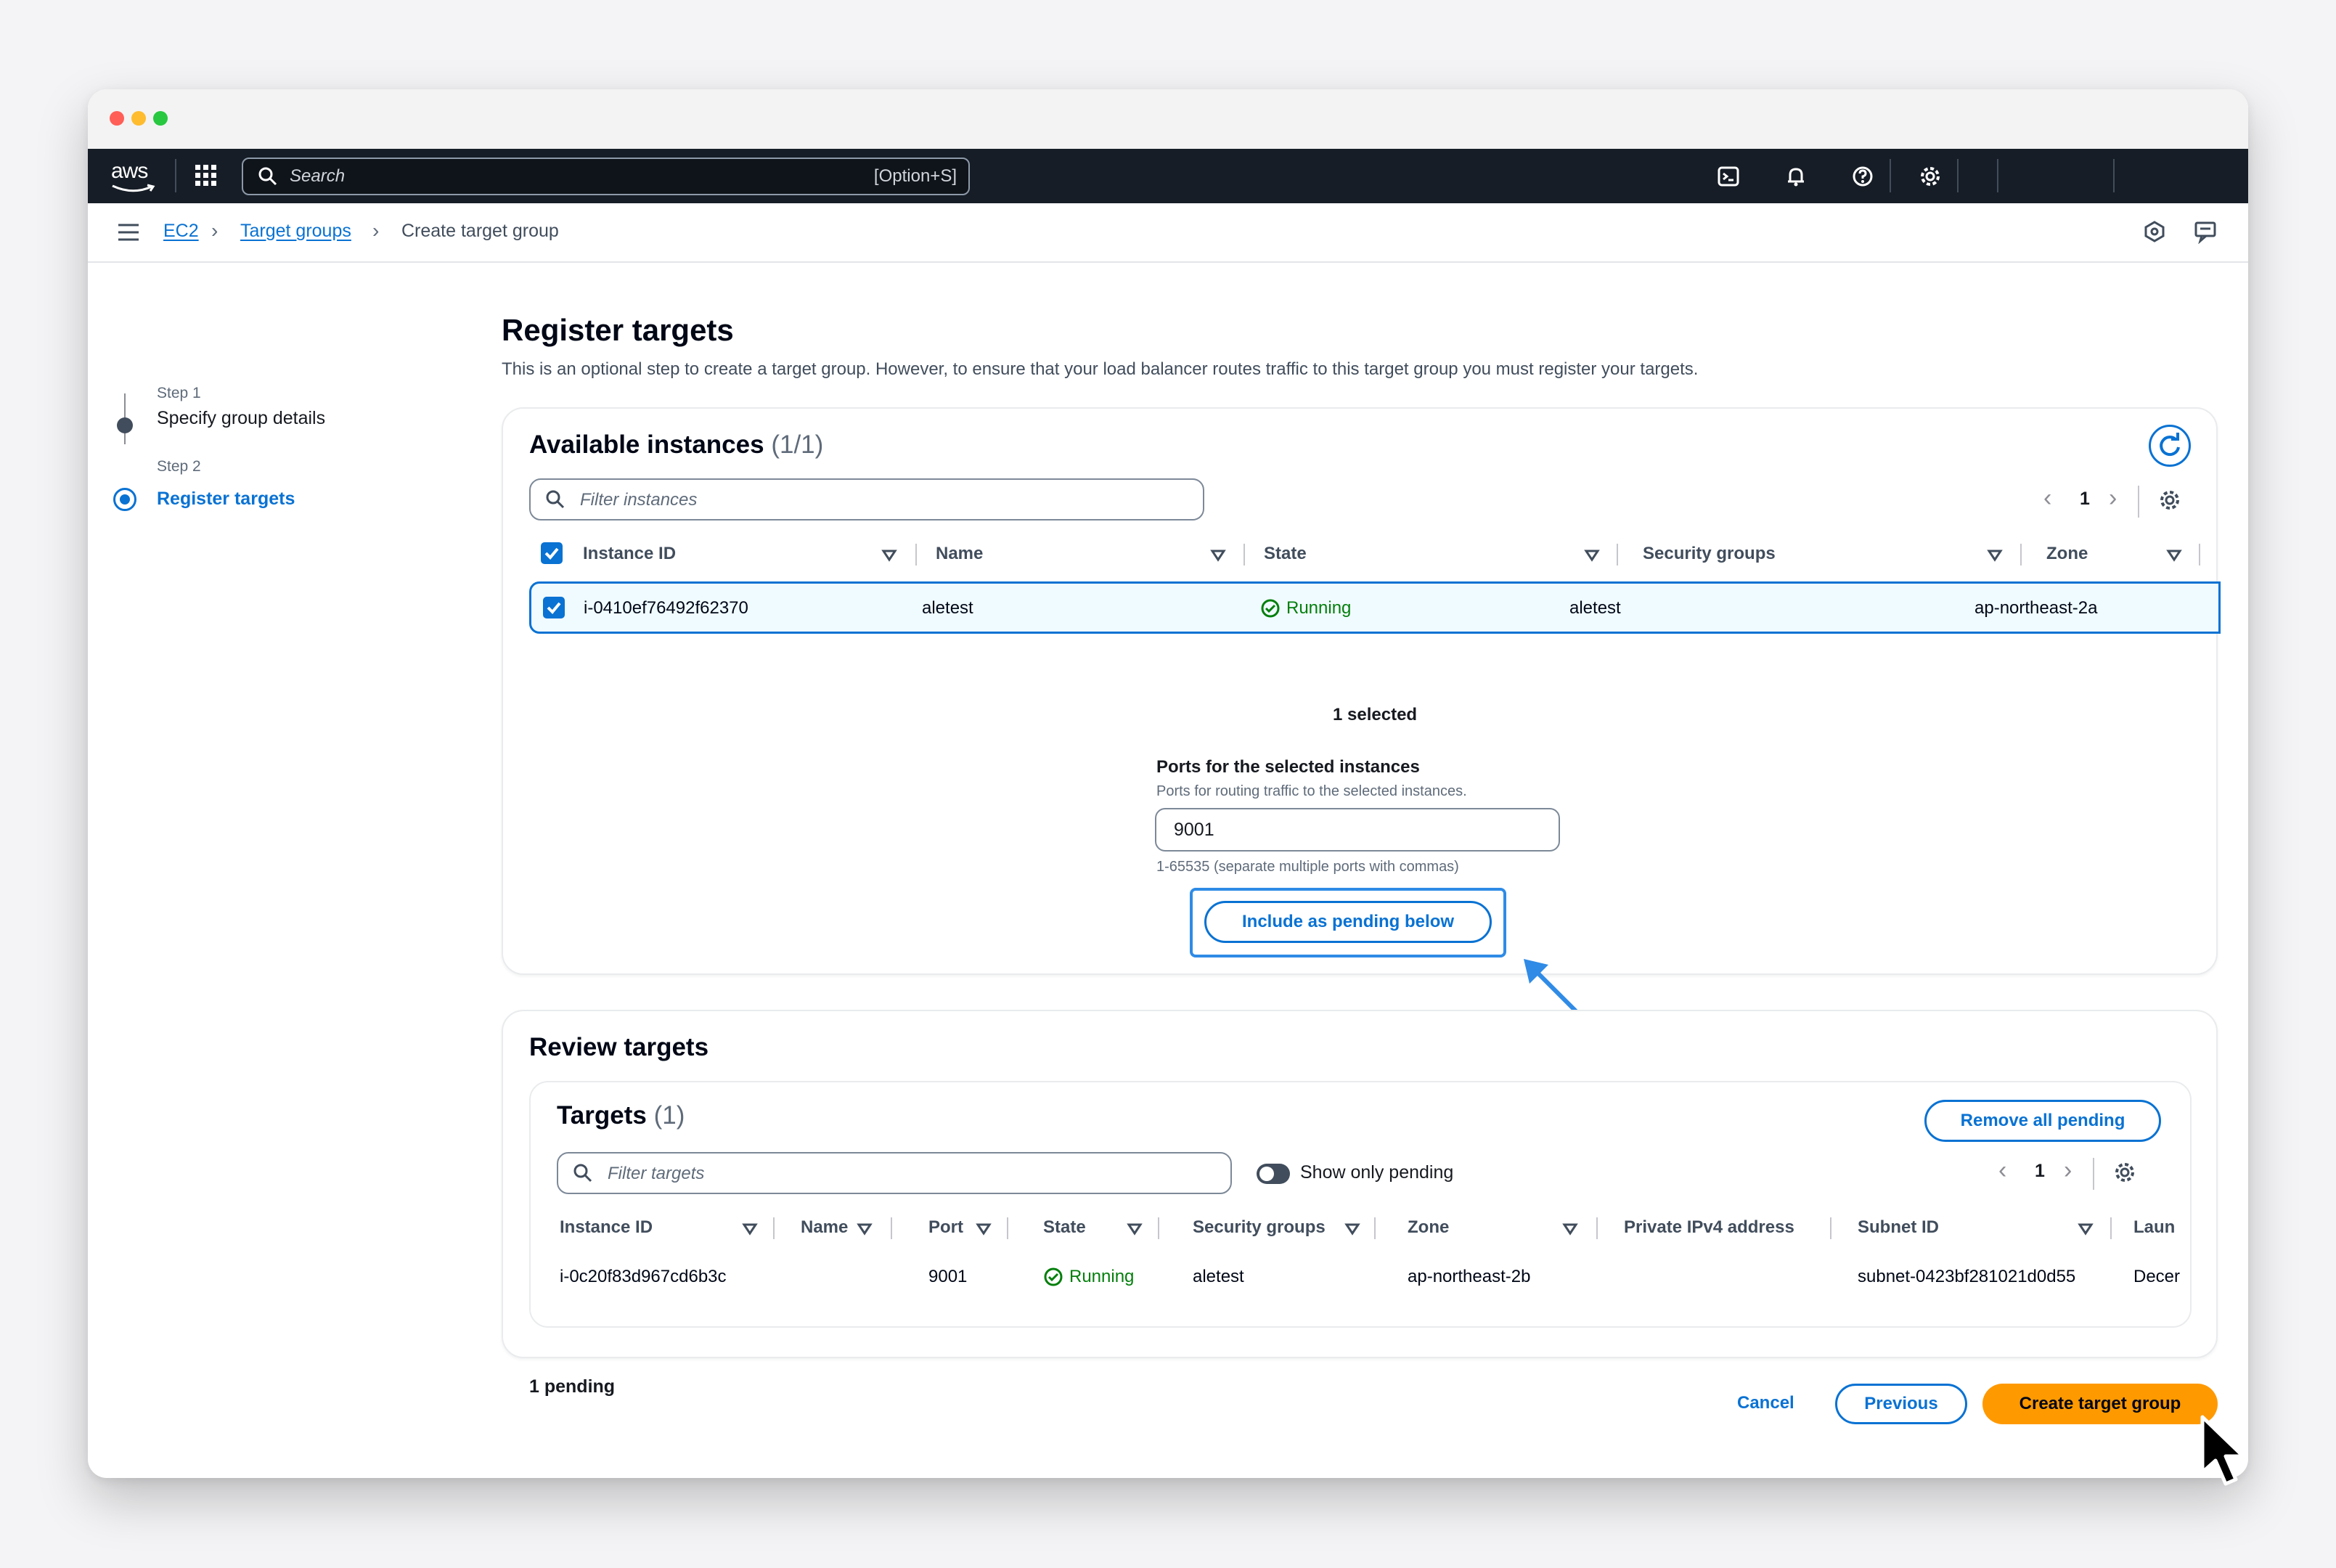  What do you see at coordinates (160, 119) in the screenshot?
I see `maximize-window-button` at bounding box center [160, 119].